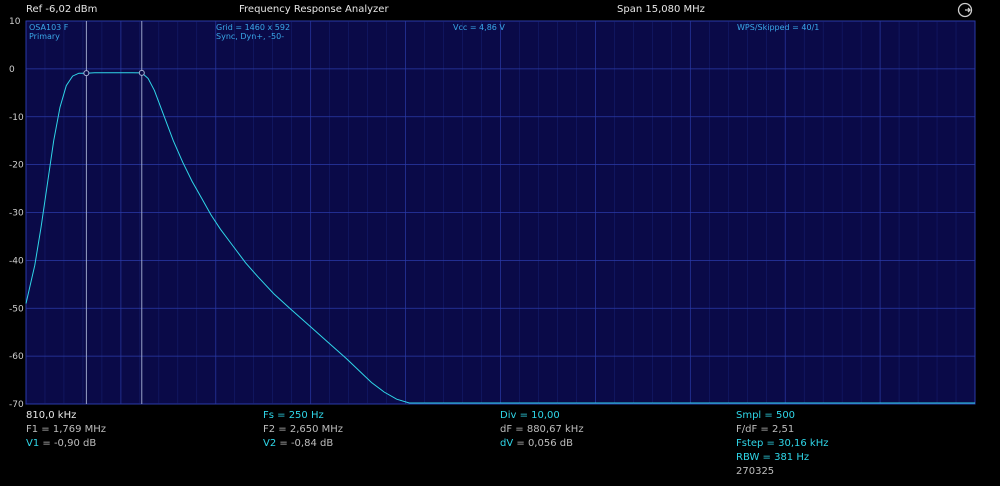 The image size is (1000, 486). Describe the element at coordinates (253, 27) in the screenshot. I see `grid-info: Grid = 1460 x 592` at that location.